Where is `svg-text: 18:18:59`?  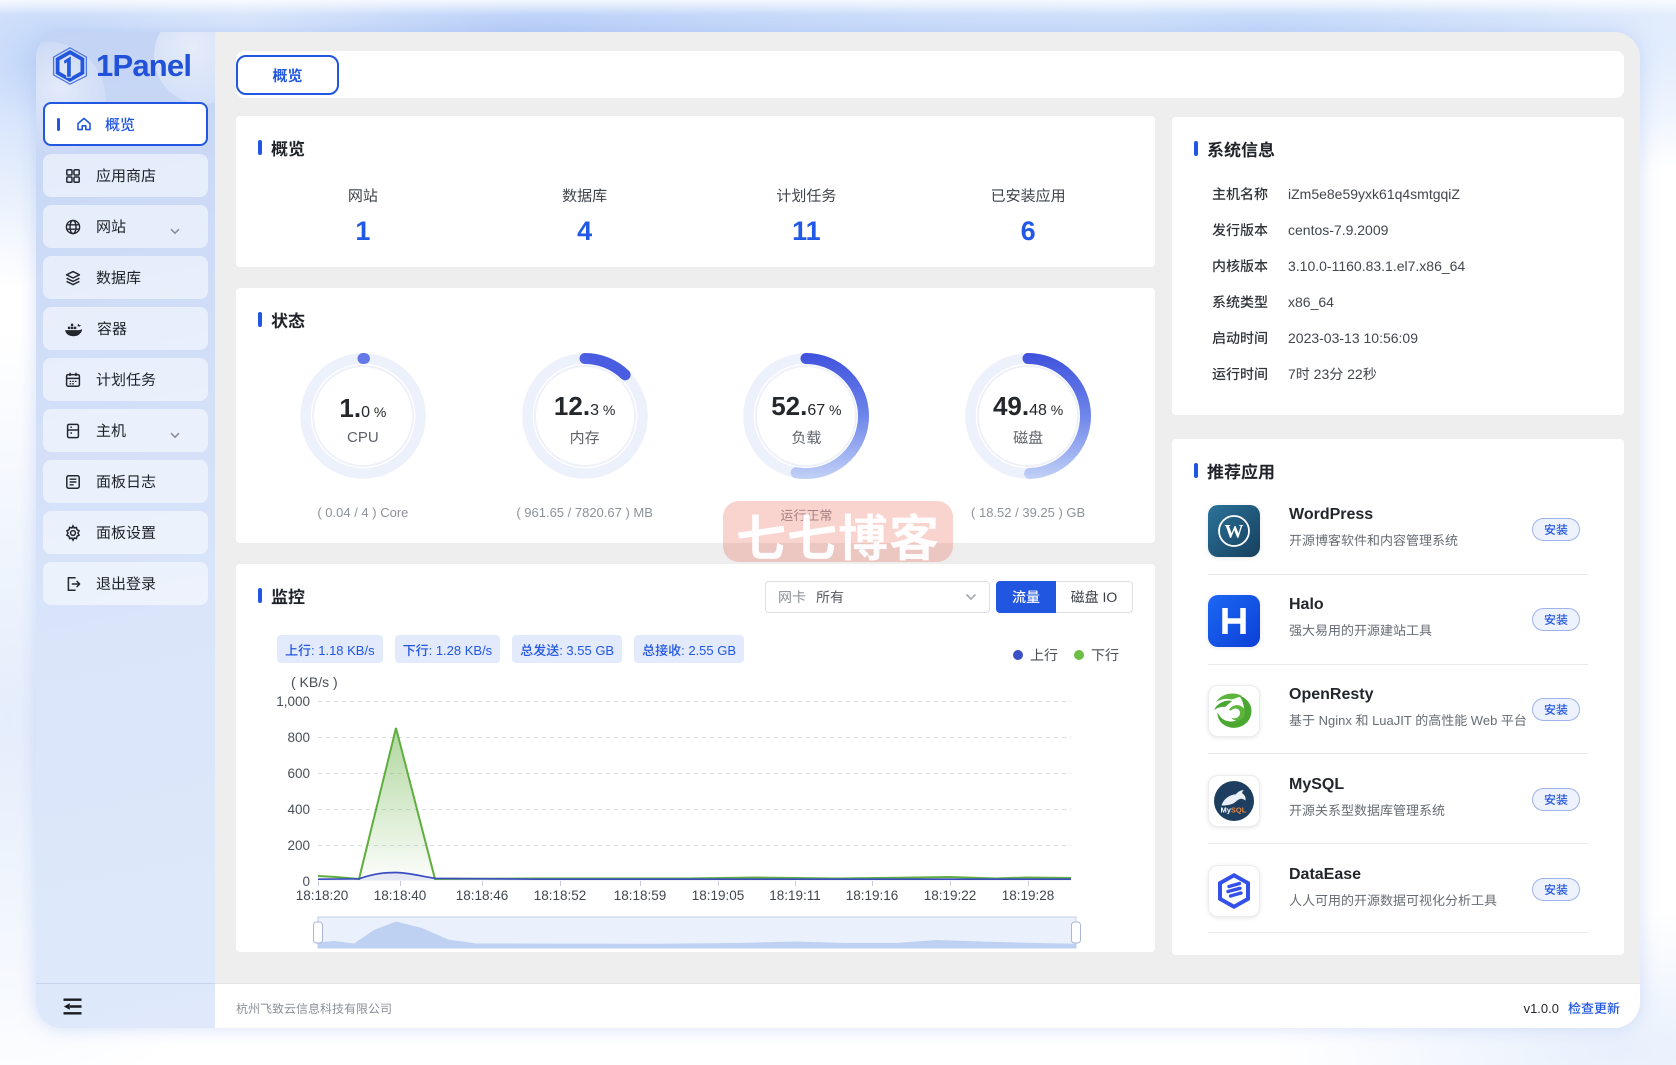 svg-text: 18:18:59 is located at coordinates (640, 895).